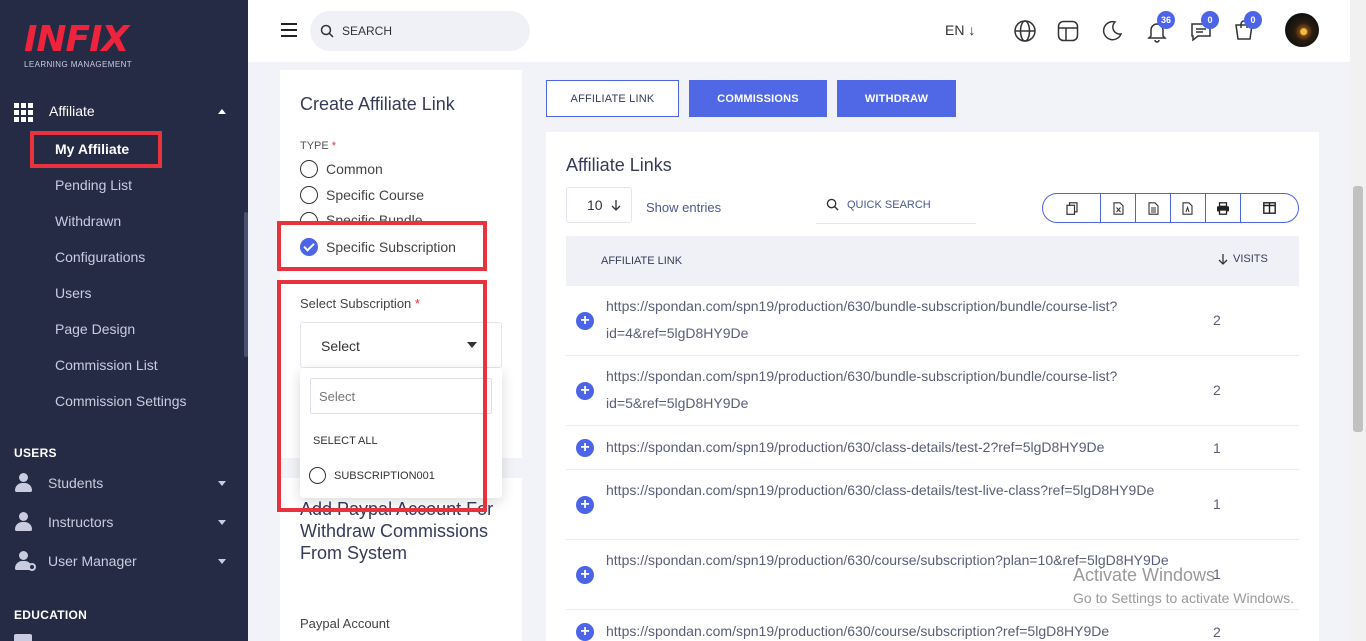 Image resolution: width=1366 pixels, height=641 pixels. I want to click on search-bar, so click(420, 31).